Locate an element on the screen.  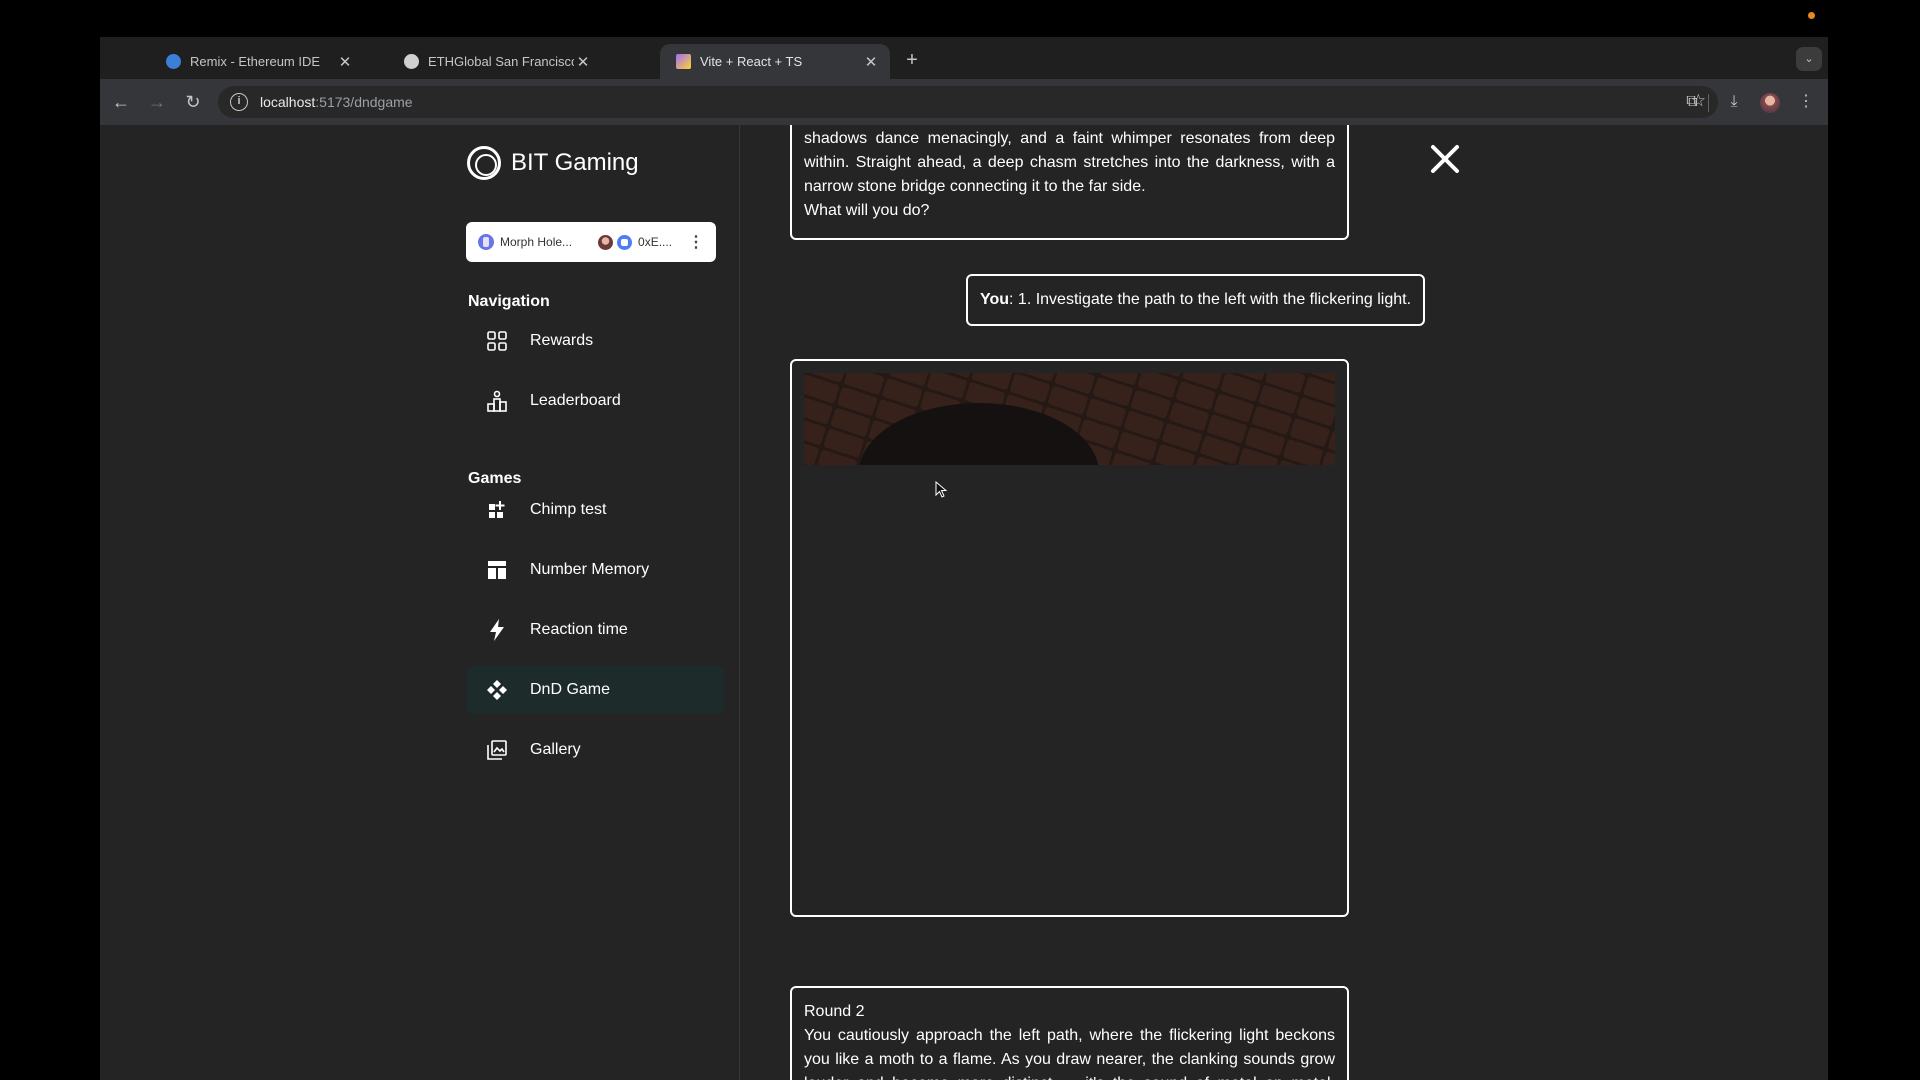
url-text: localhost:5173/dndgame is located at coordinates (336, 102).